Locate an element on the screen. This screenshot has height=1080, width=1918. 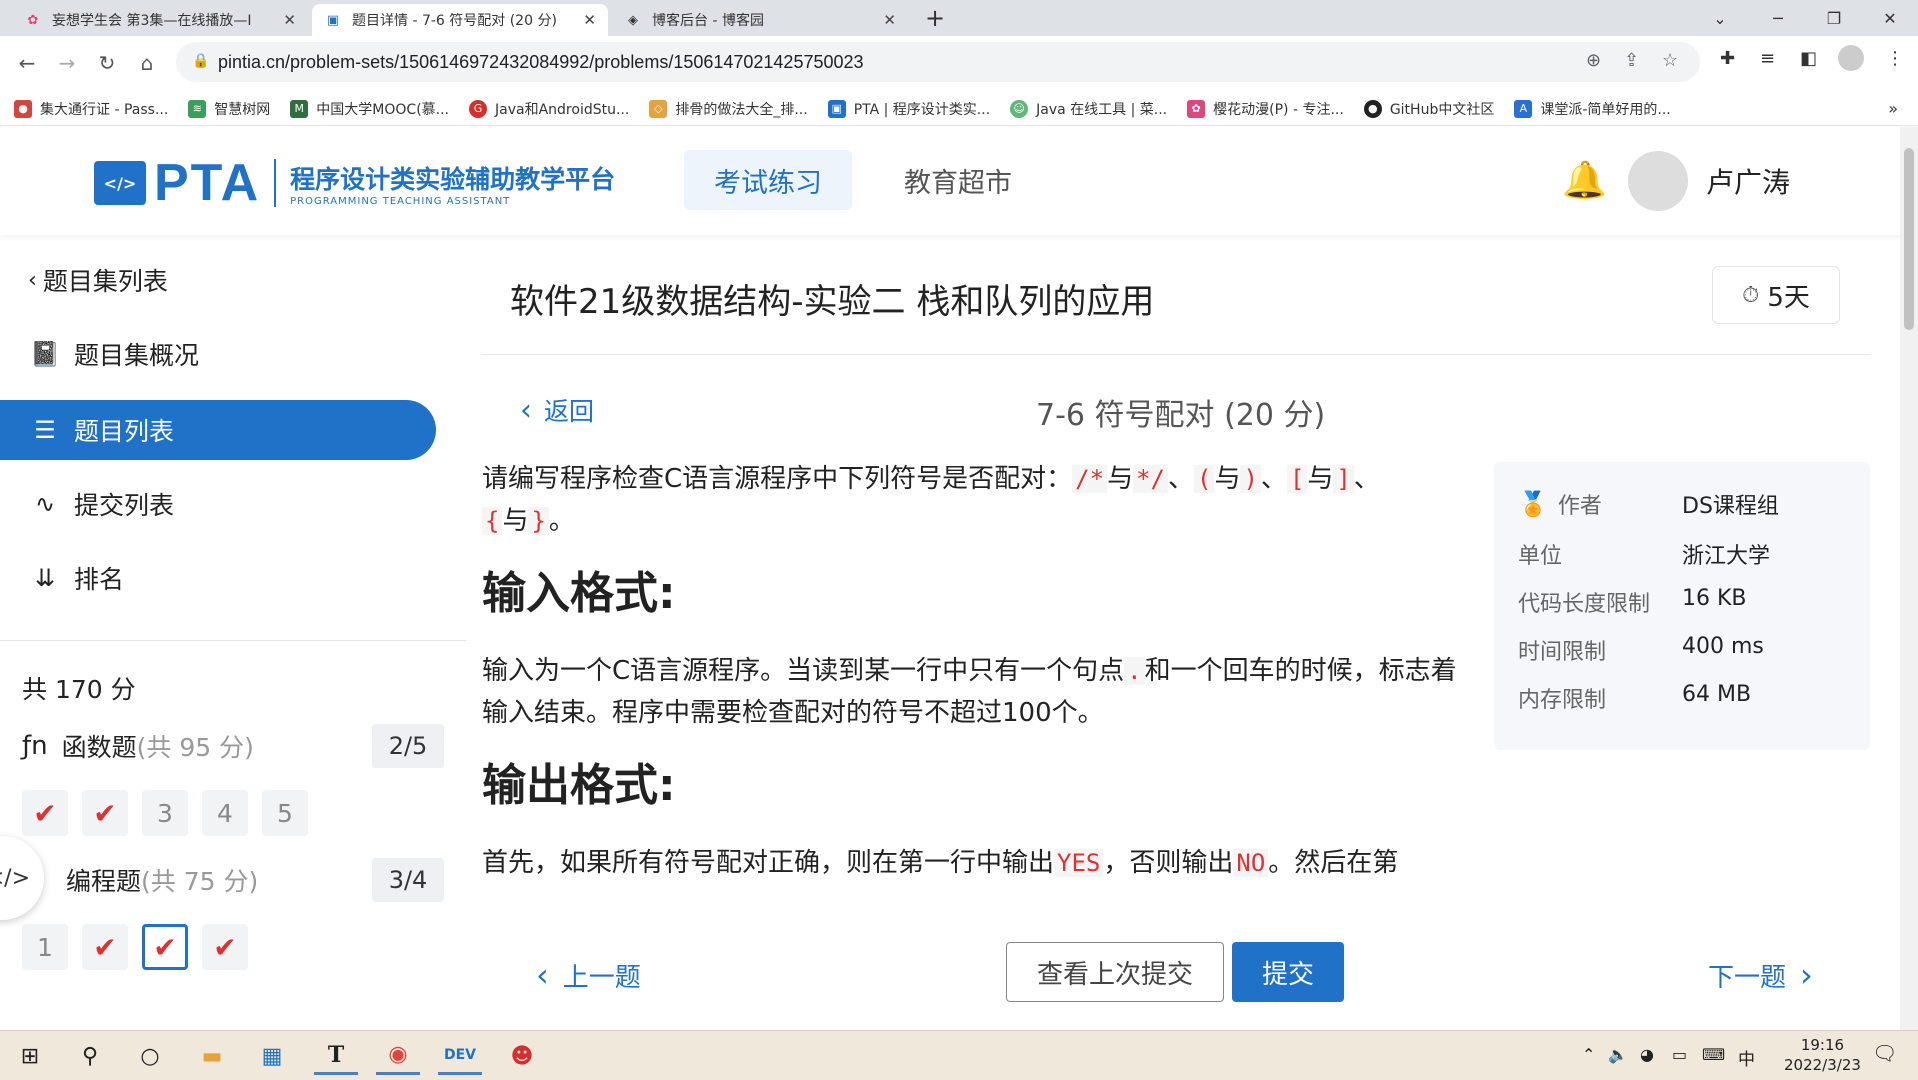
bookmark: ≋ 智慧树网 is located at coordinates (229, 109).